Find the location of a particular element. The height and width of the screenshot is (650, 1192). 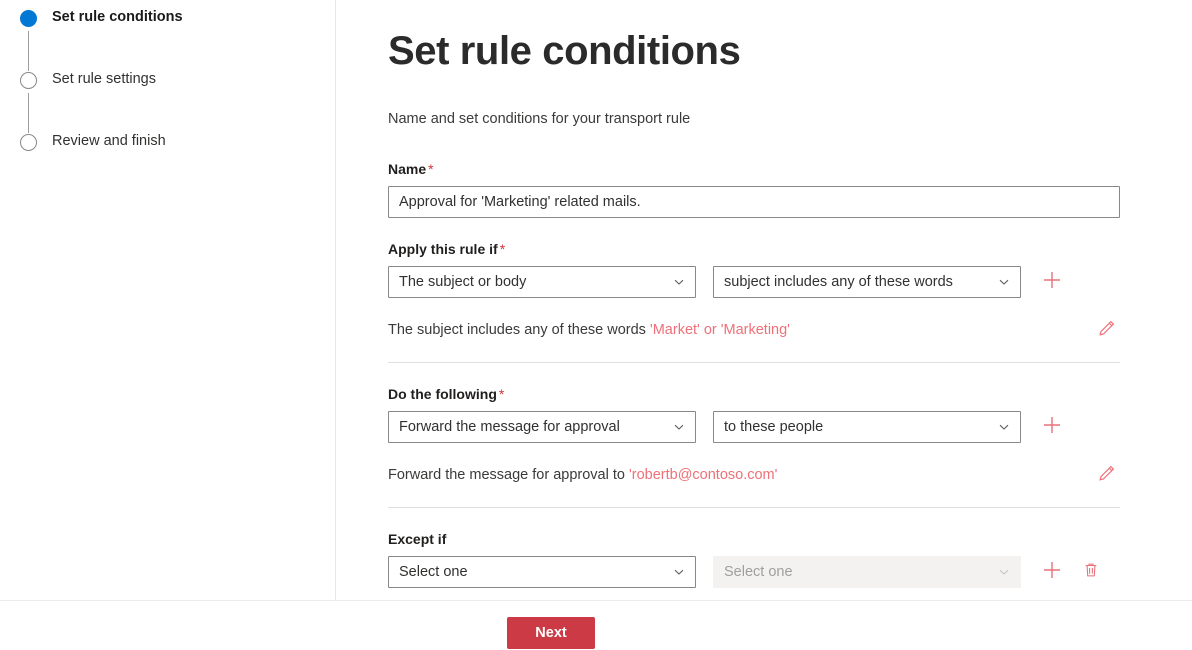

edit-condition-button is located at coordinates (1107, 330).